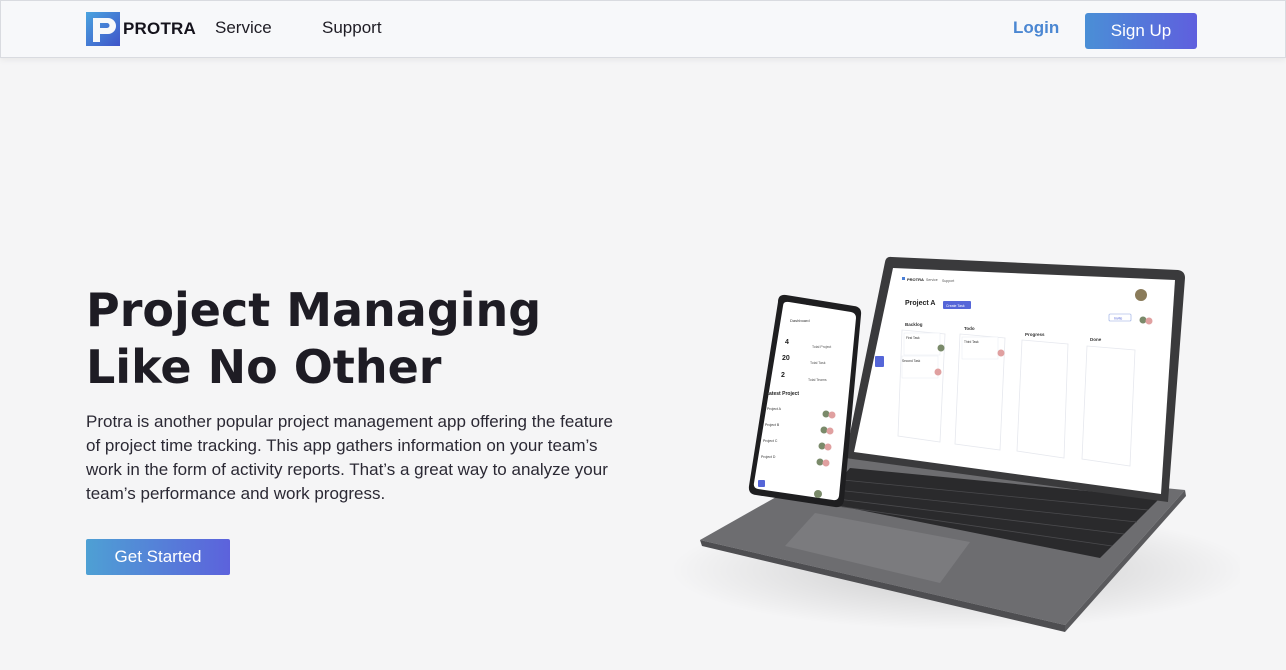 The width and height of the screenshot is (1286, 670). What do you see at coordinates (346, 339) in the screenshot?
I see `hero-title: Project Managing Like No Other` at bounding box center [346, 339].